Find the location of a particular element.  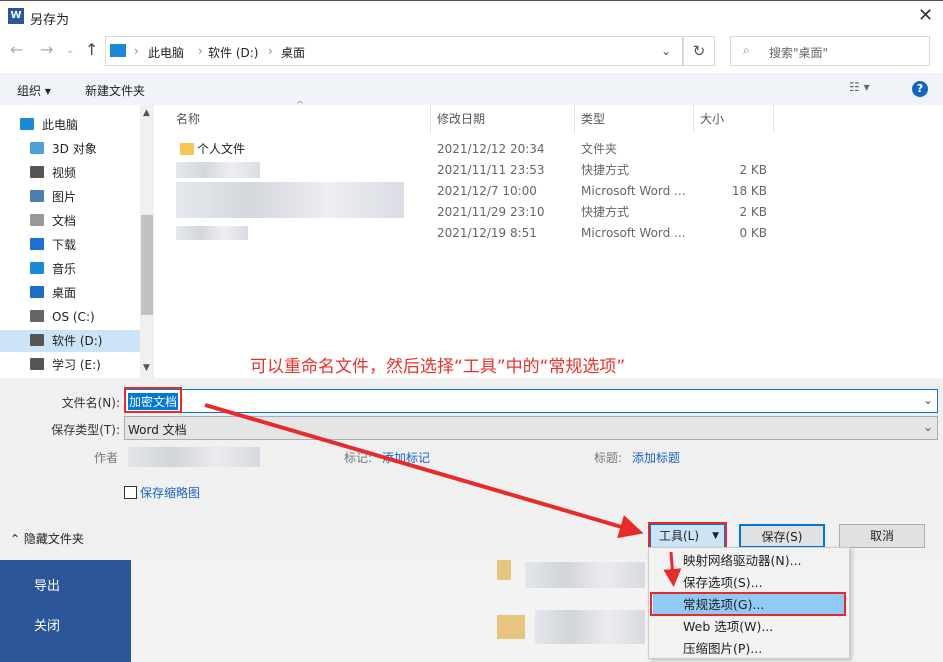

crumb: 软件 (D:) is located at coordinates (233, 52).